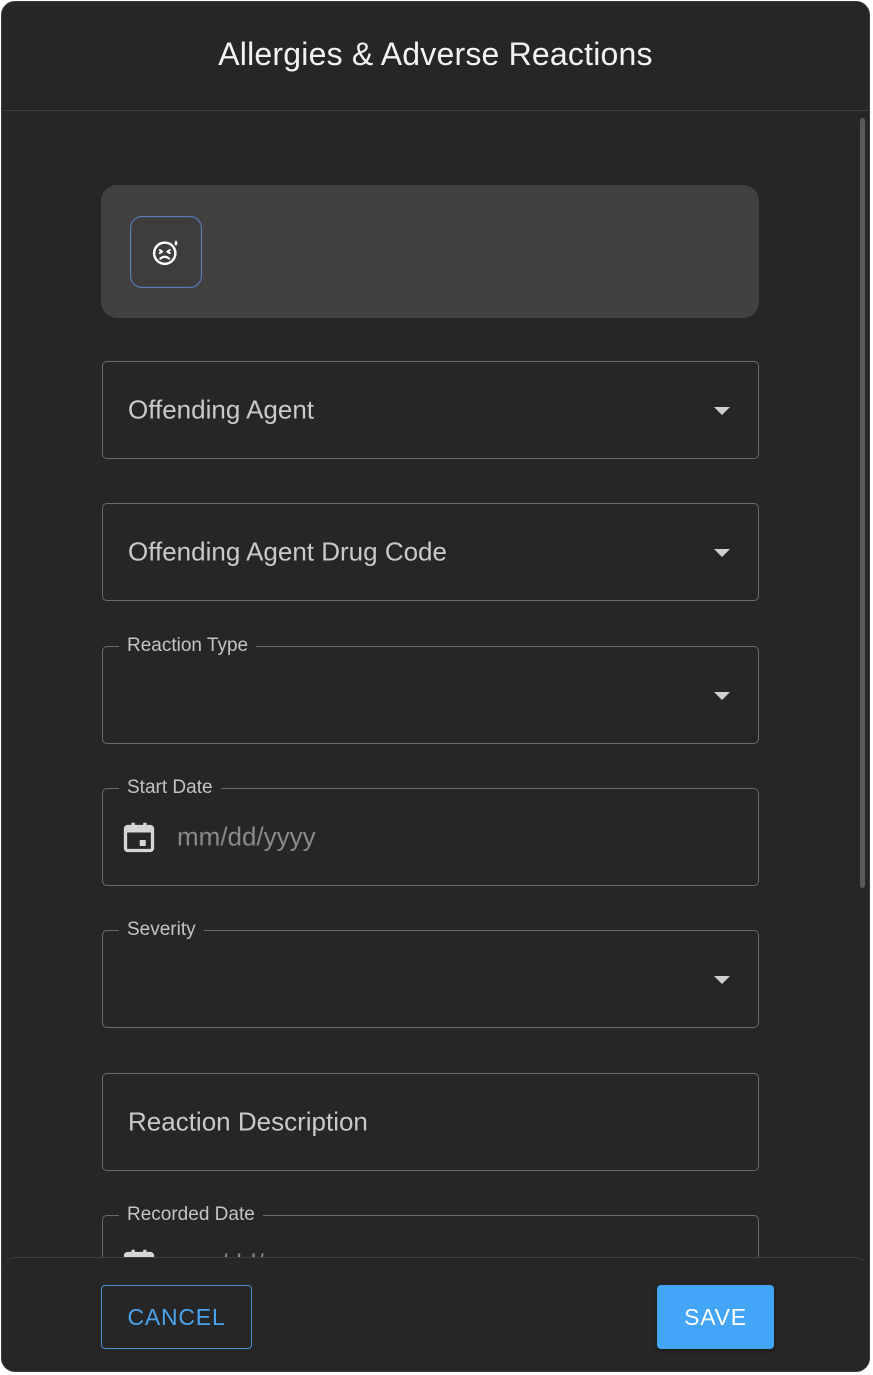  What do you see at coordinates (430, 1230) in the screenshot?
I see `recorded-date-field: Recorded Date mm/dd/yyyy` at bounding box center [430, 1230].